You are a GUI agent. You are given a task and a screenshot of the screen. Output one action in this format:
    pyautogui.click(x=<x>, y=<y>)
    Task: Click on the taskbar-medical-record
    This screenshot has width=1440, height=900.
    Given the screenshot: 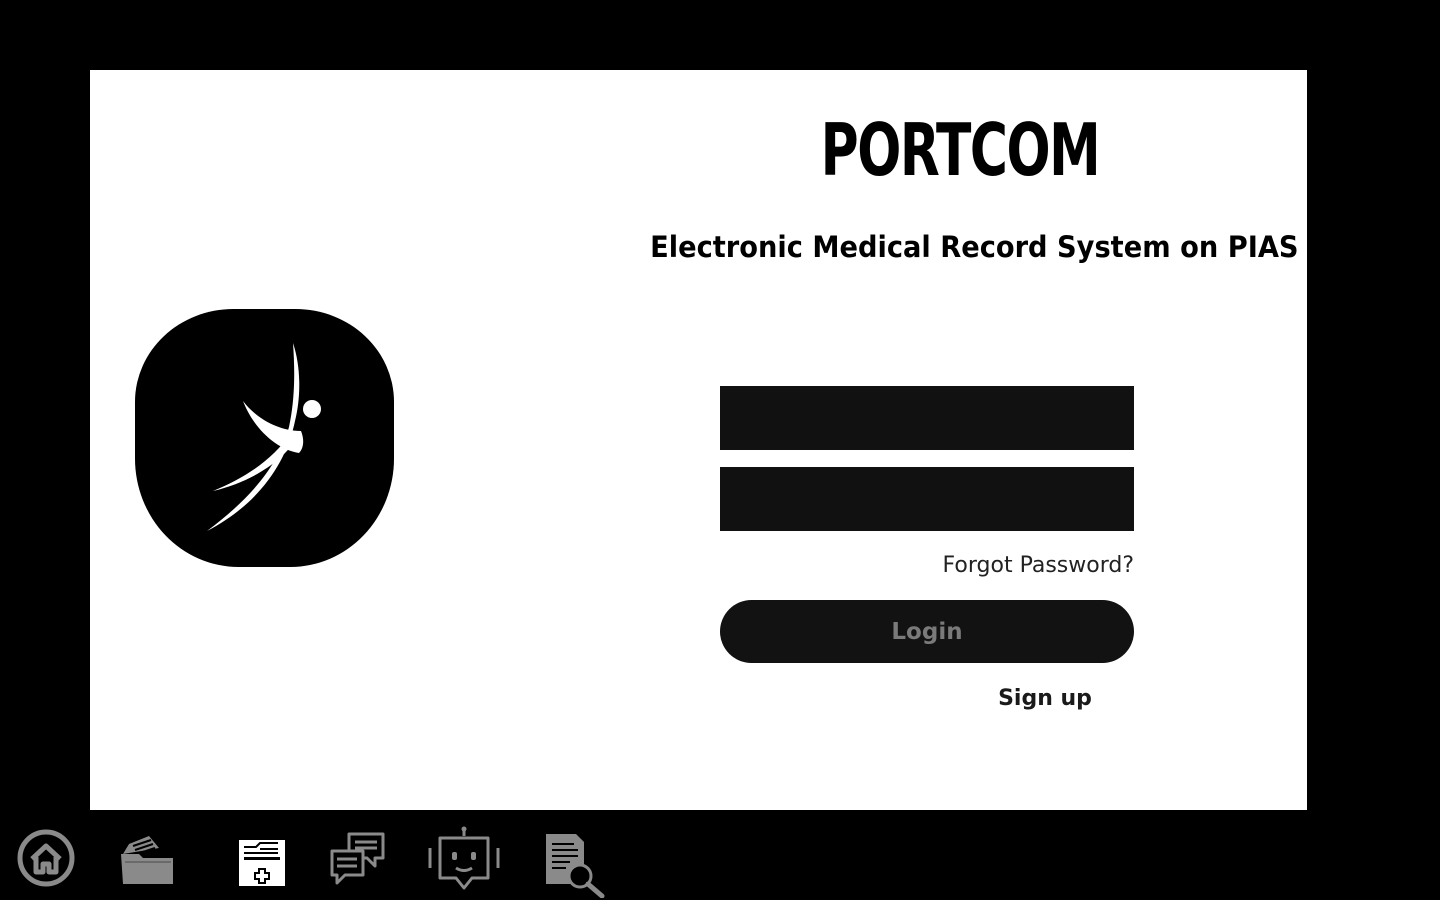 What is the action you would take?
    pyautogui.click(x=262, y=863)
    